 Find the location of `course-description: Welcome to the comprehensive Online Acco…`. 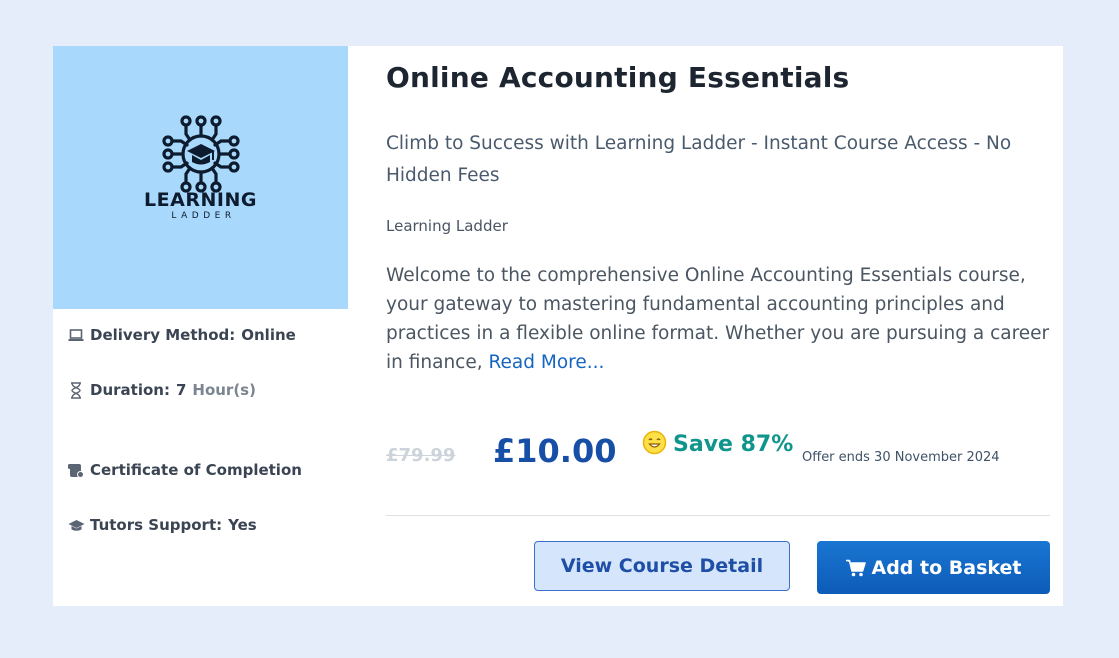

course-description: Welcome to the comprehensive Online Acco… is located at coordinates (718, 319).